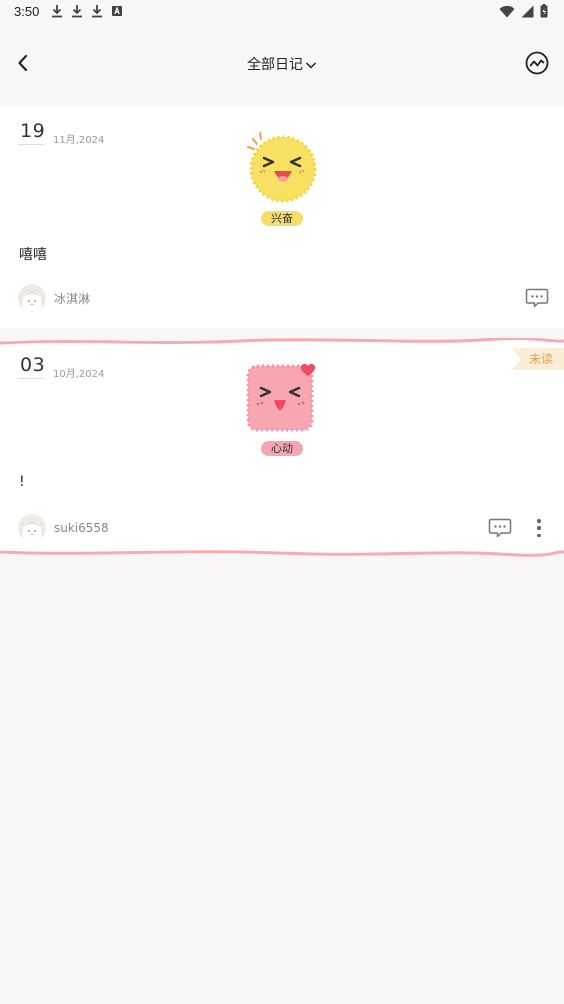 This screenshot has width=564, height=1004. Describe the element at coordinates (311, 65) in the screenshot. I see `chevron-down-icon` at that location.